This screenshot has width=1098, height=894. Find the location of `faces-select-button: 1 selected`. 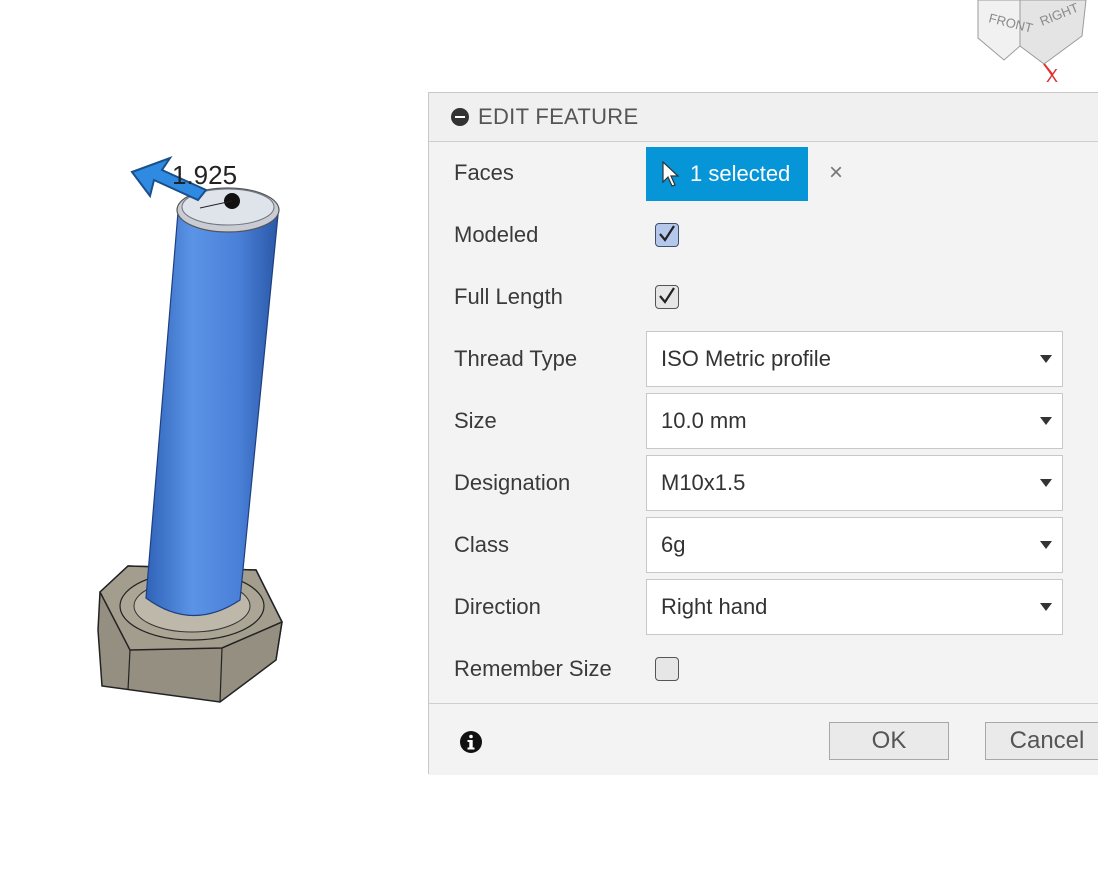

faces-select-button: 1 selected is located at coordinates (727, 174).